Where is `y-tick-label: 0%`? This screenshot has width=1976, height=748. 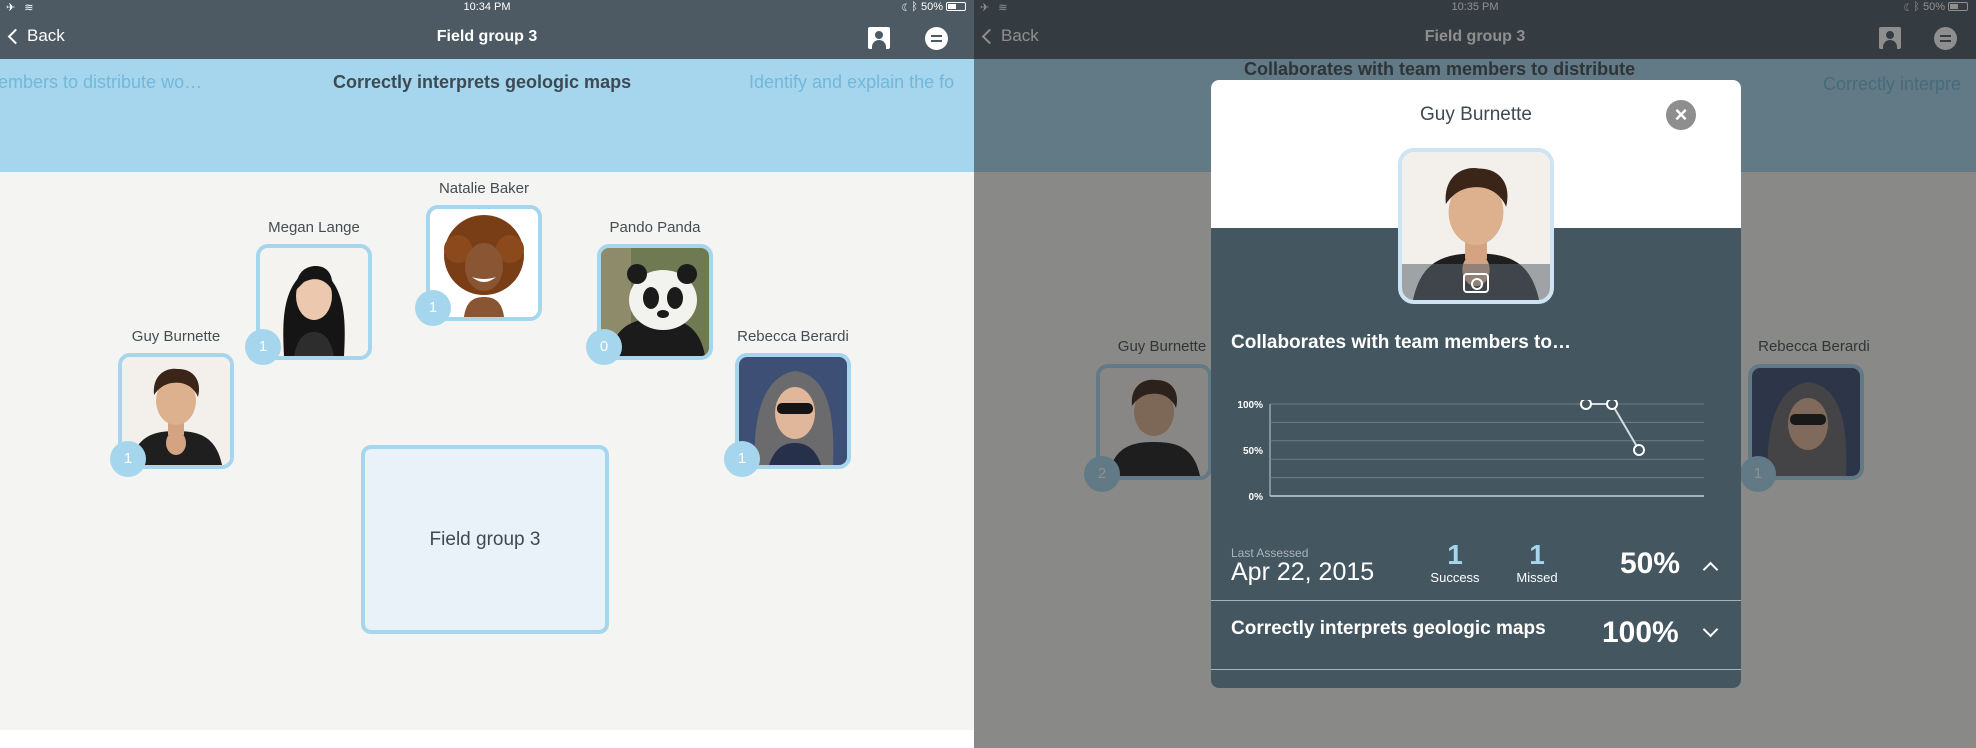
y-tick-label: 0% is located at coordinates (1256, 497).